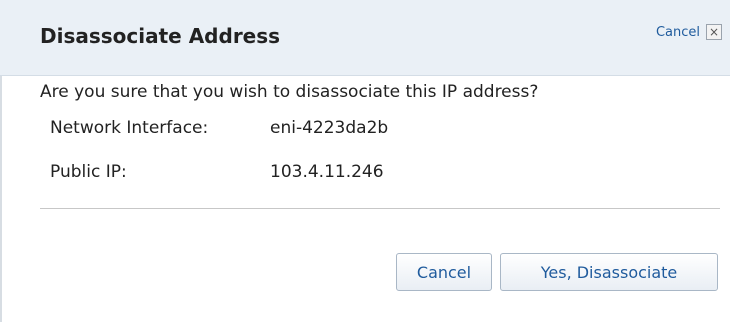 Image resolution: width=730 pixels, height=322 pixels. I want to click on cancel-button: Cancel, so click(444, 272).